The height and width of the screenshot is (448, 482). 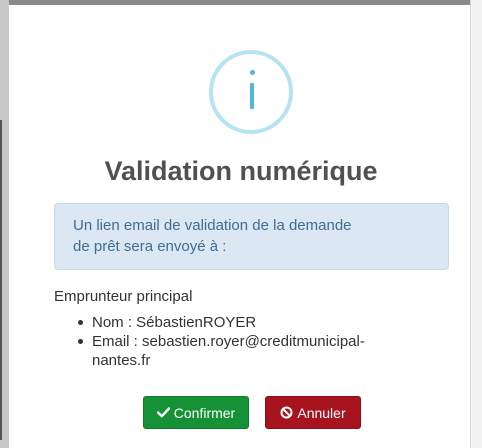 What do you see at coordinates (286, 412) in the screenshot?
I see `ban-icon` at bounding box center [286, 412].